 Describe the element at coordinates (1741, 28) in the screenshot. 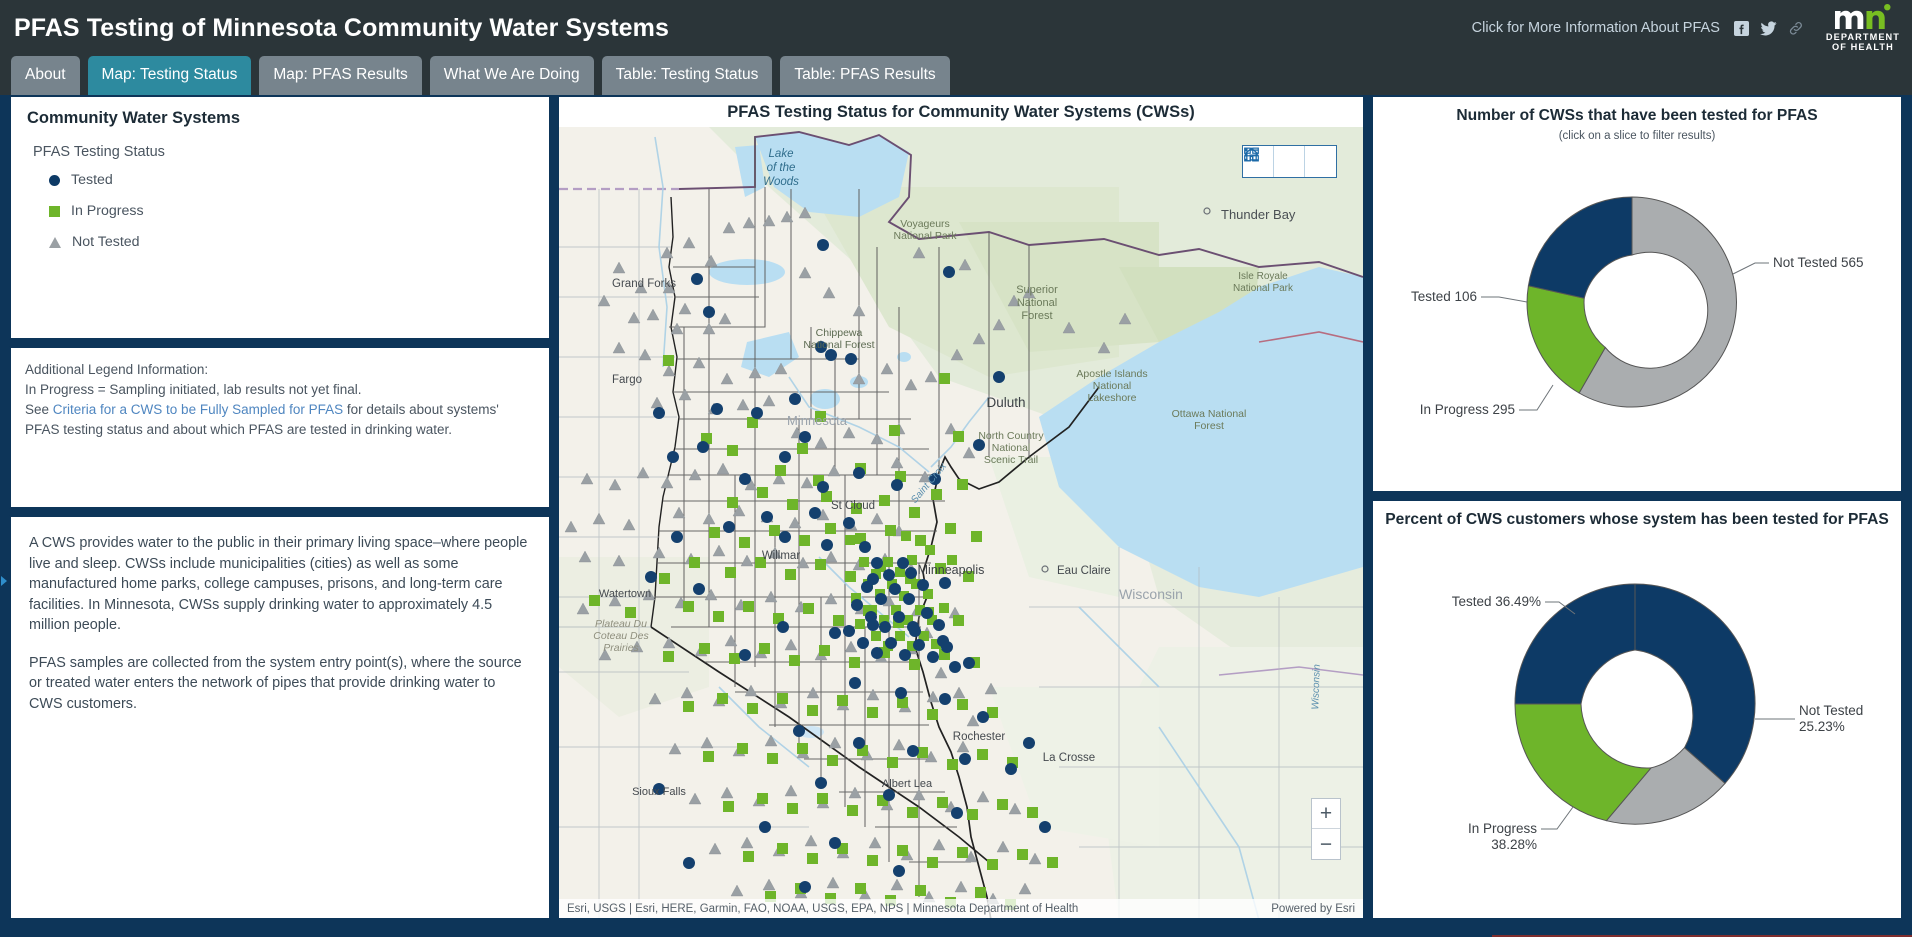

I see `facebook-icon` at that location.